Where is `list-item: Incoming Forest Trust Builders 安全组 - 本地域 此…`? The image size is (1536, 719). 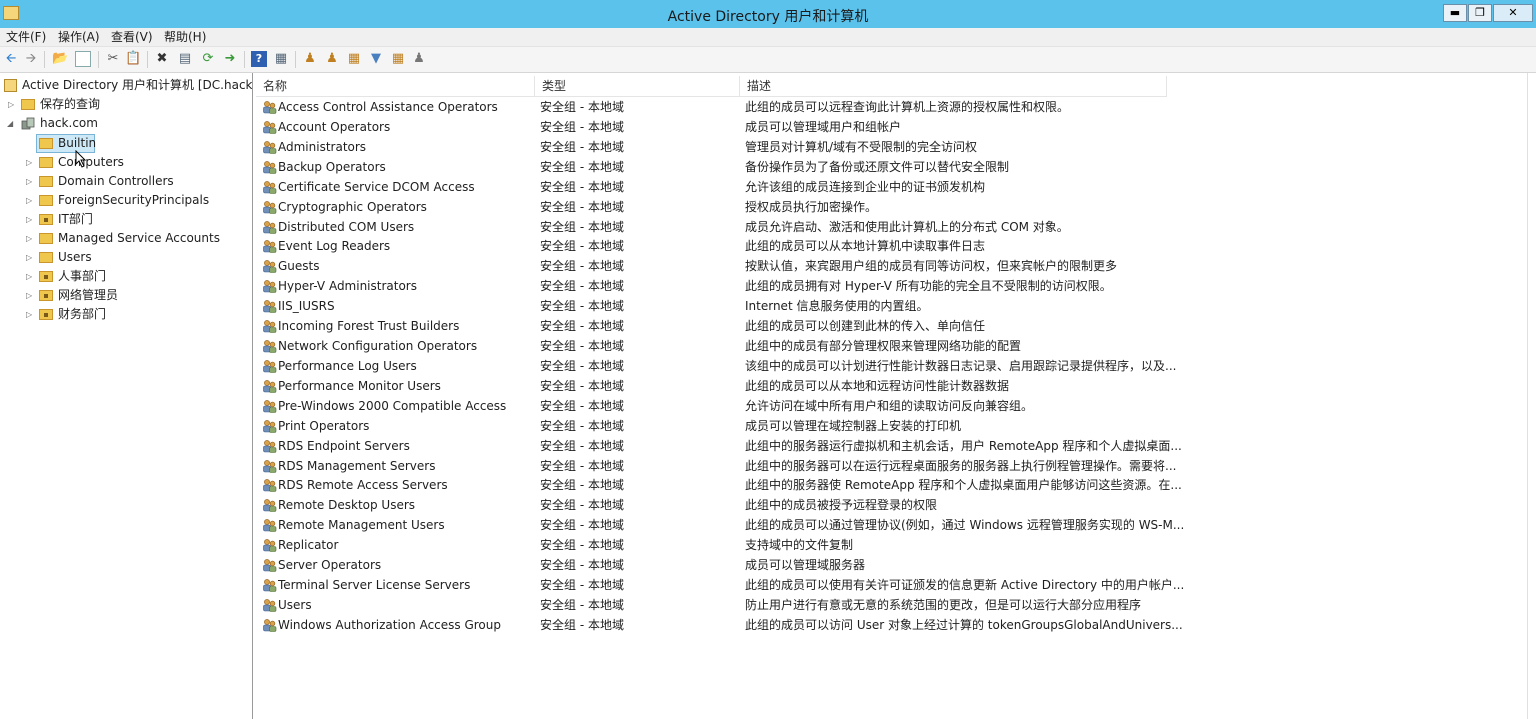
list-item: Incoming Forest Trust Builders 安全组 - 本地域 此… is located at coordinates (756, 326).